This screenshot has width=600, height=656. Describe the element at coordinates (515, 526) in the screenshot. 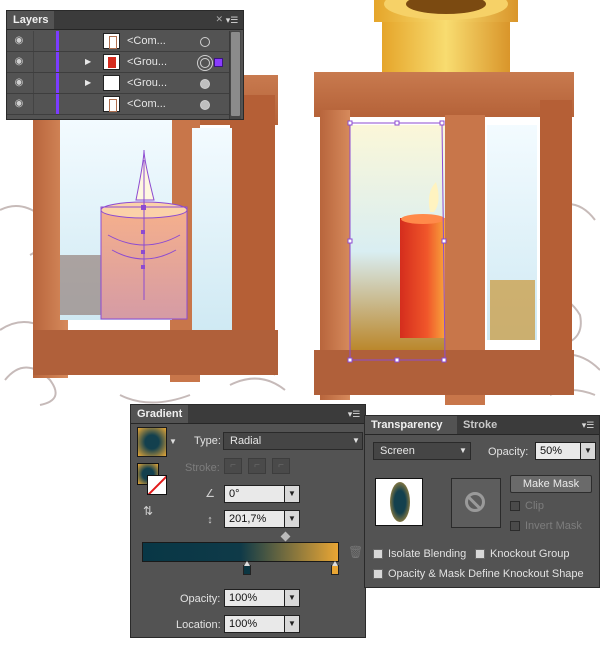

I see `invert-mask-checkbox` at that location.